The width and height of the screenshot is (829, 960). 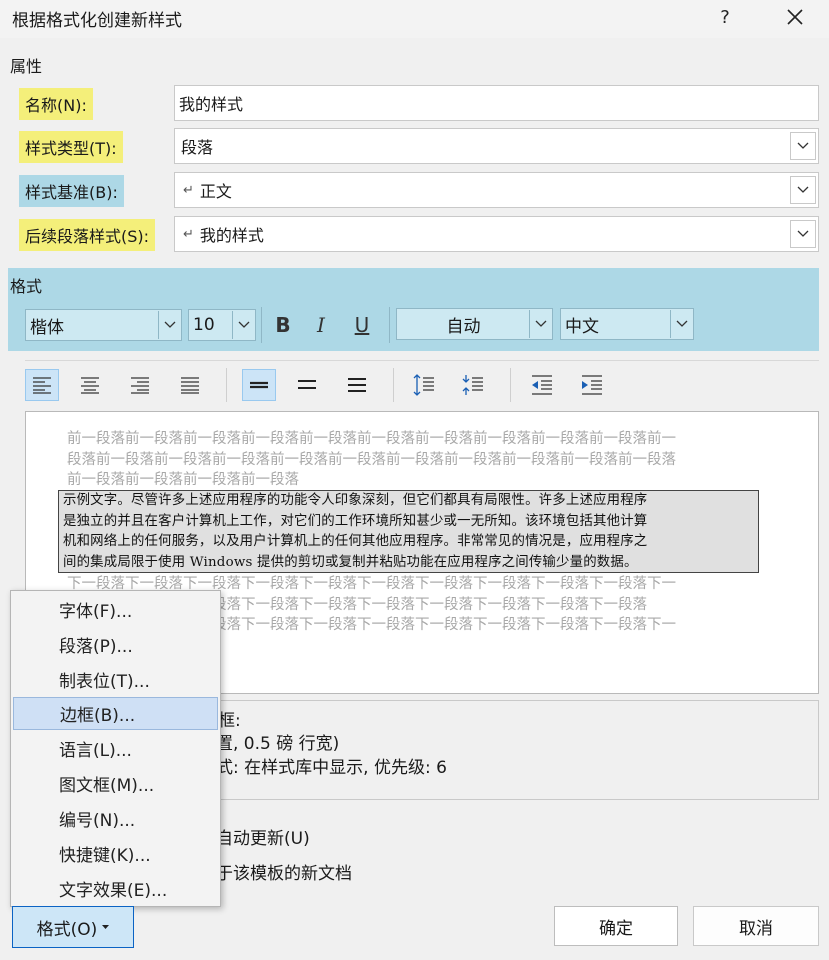 I want to click on color-dropdown-arrow, so click(x=540, y=324).